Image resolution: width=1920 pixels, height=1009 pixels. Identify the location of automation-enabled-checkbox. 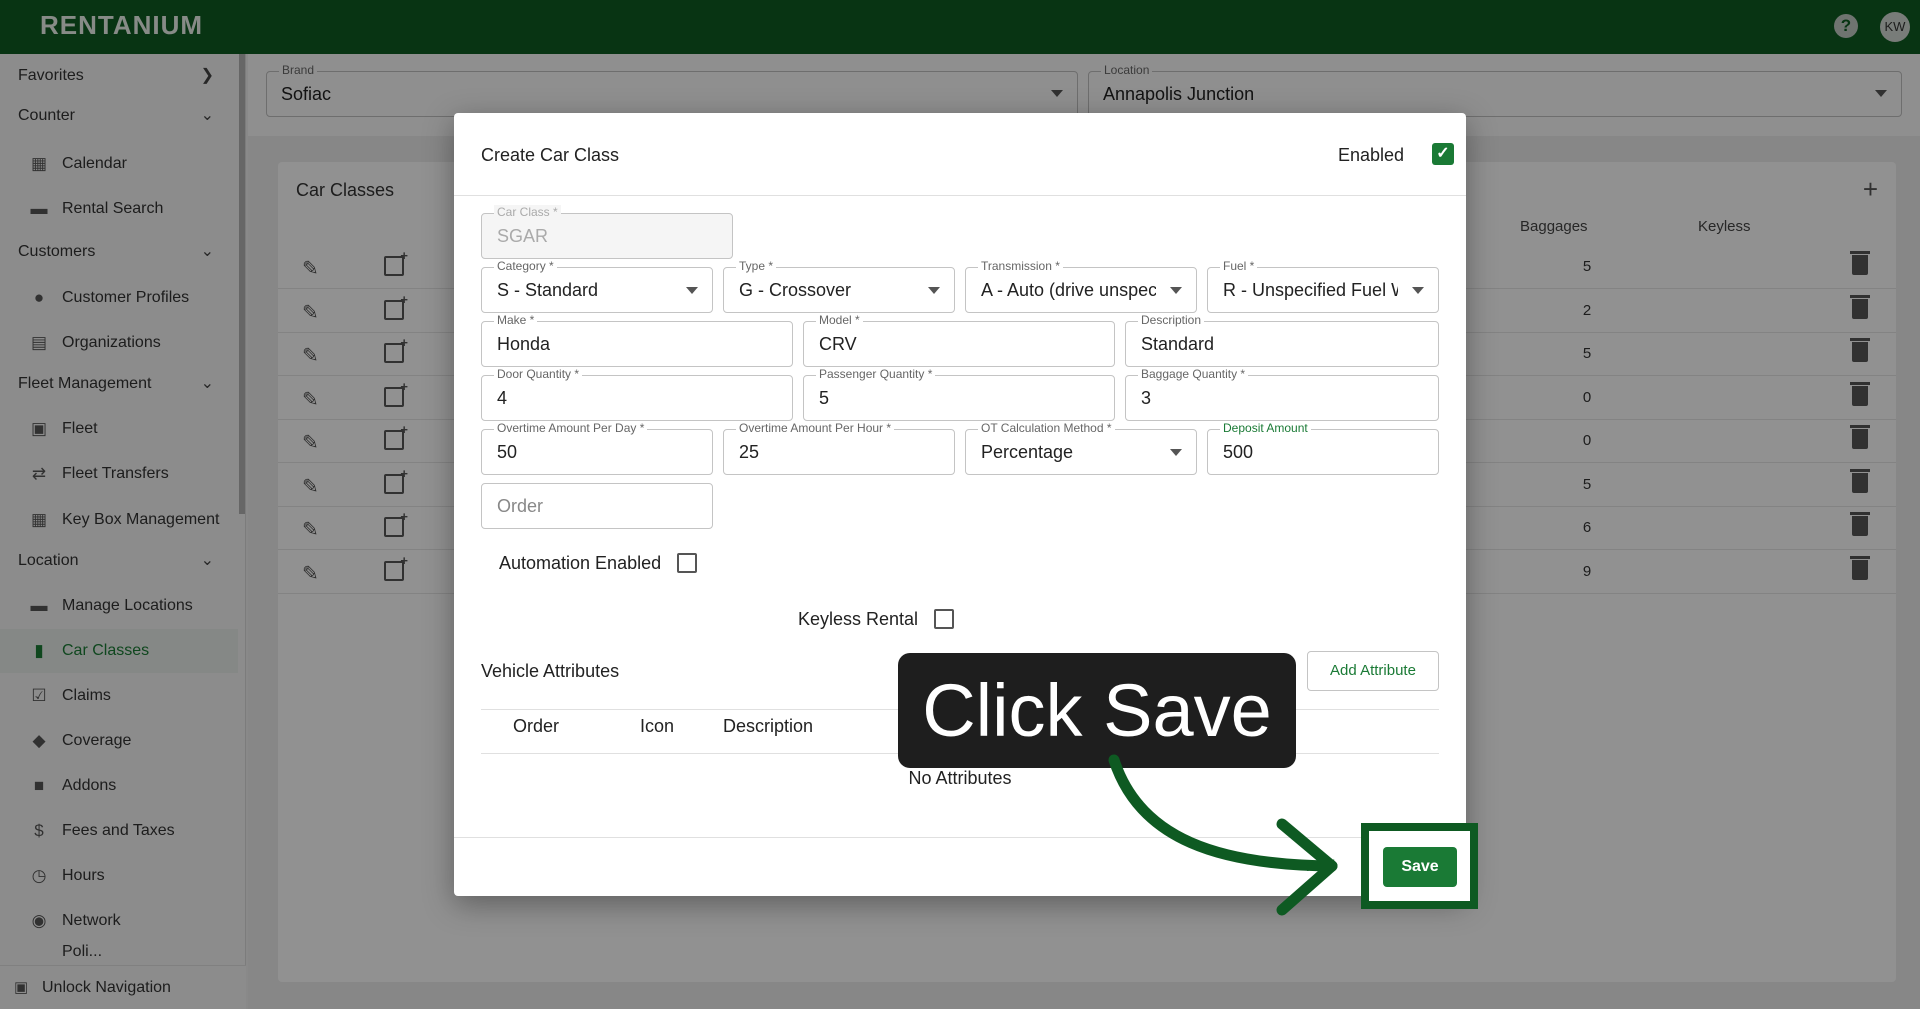
(687, 563).